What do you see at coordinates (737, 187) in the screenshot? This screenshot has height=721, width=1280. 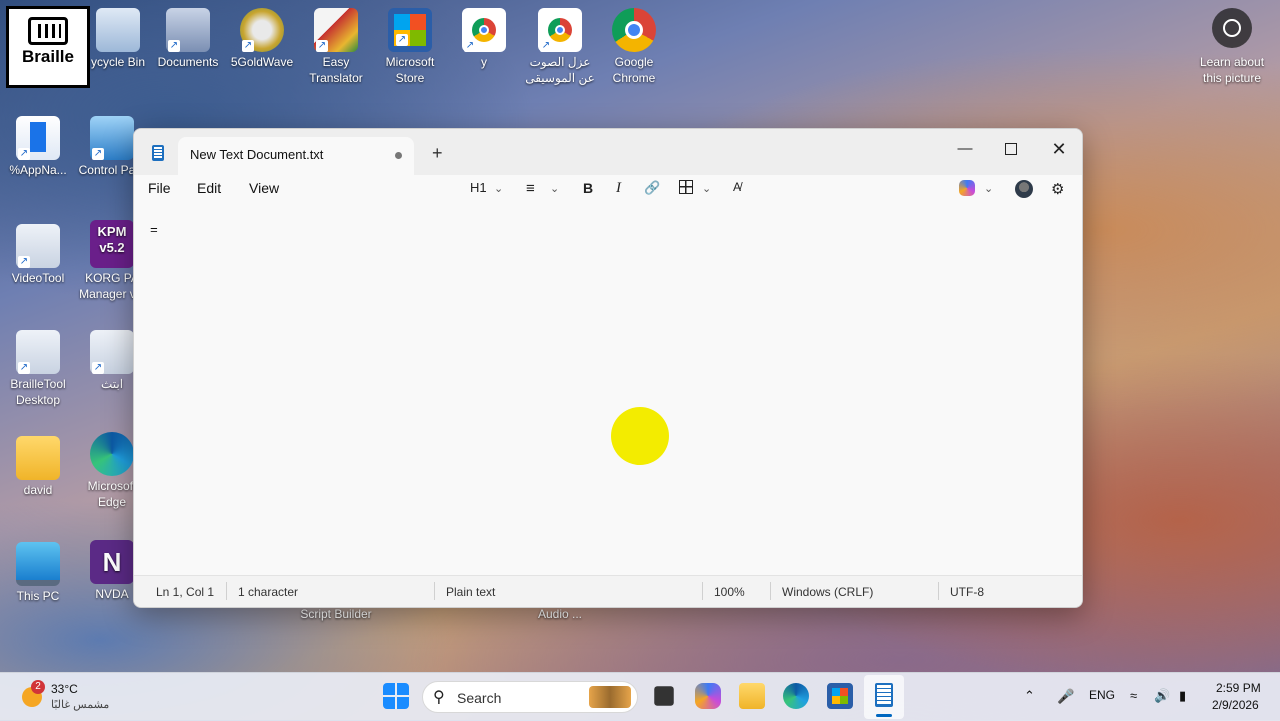 I see `clear-formatting-icon: A̸` at bounding box center [737, 187].